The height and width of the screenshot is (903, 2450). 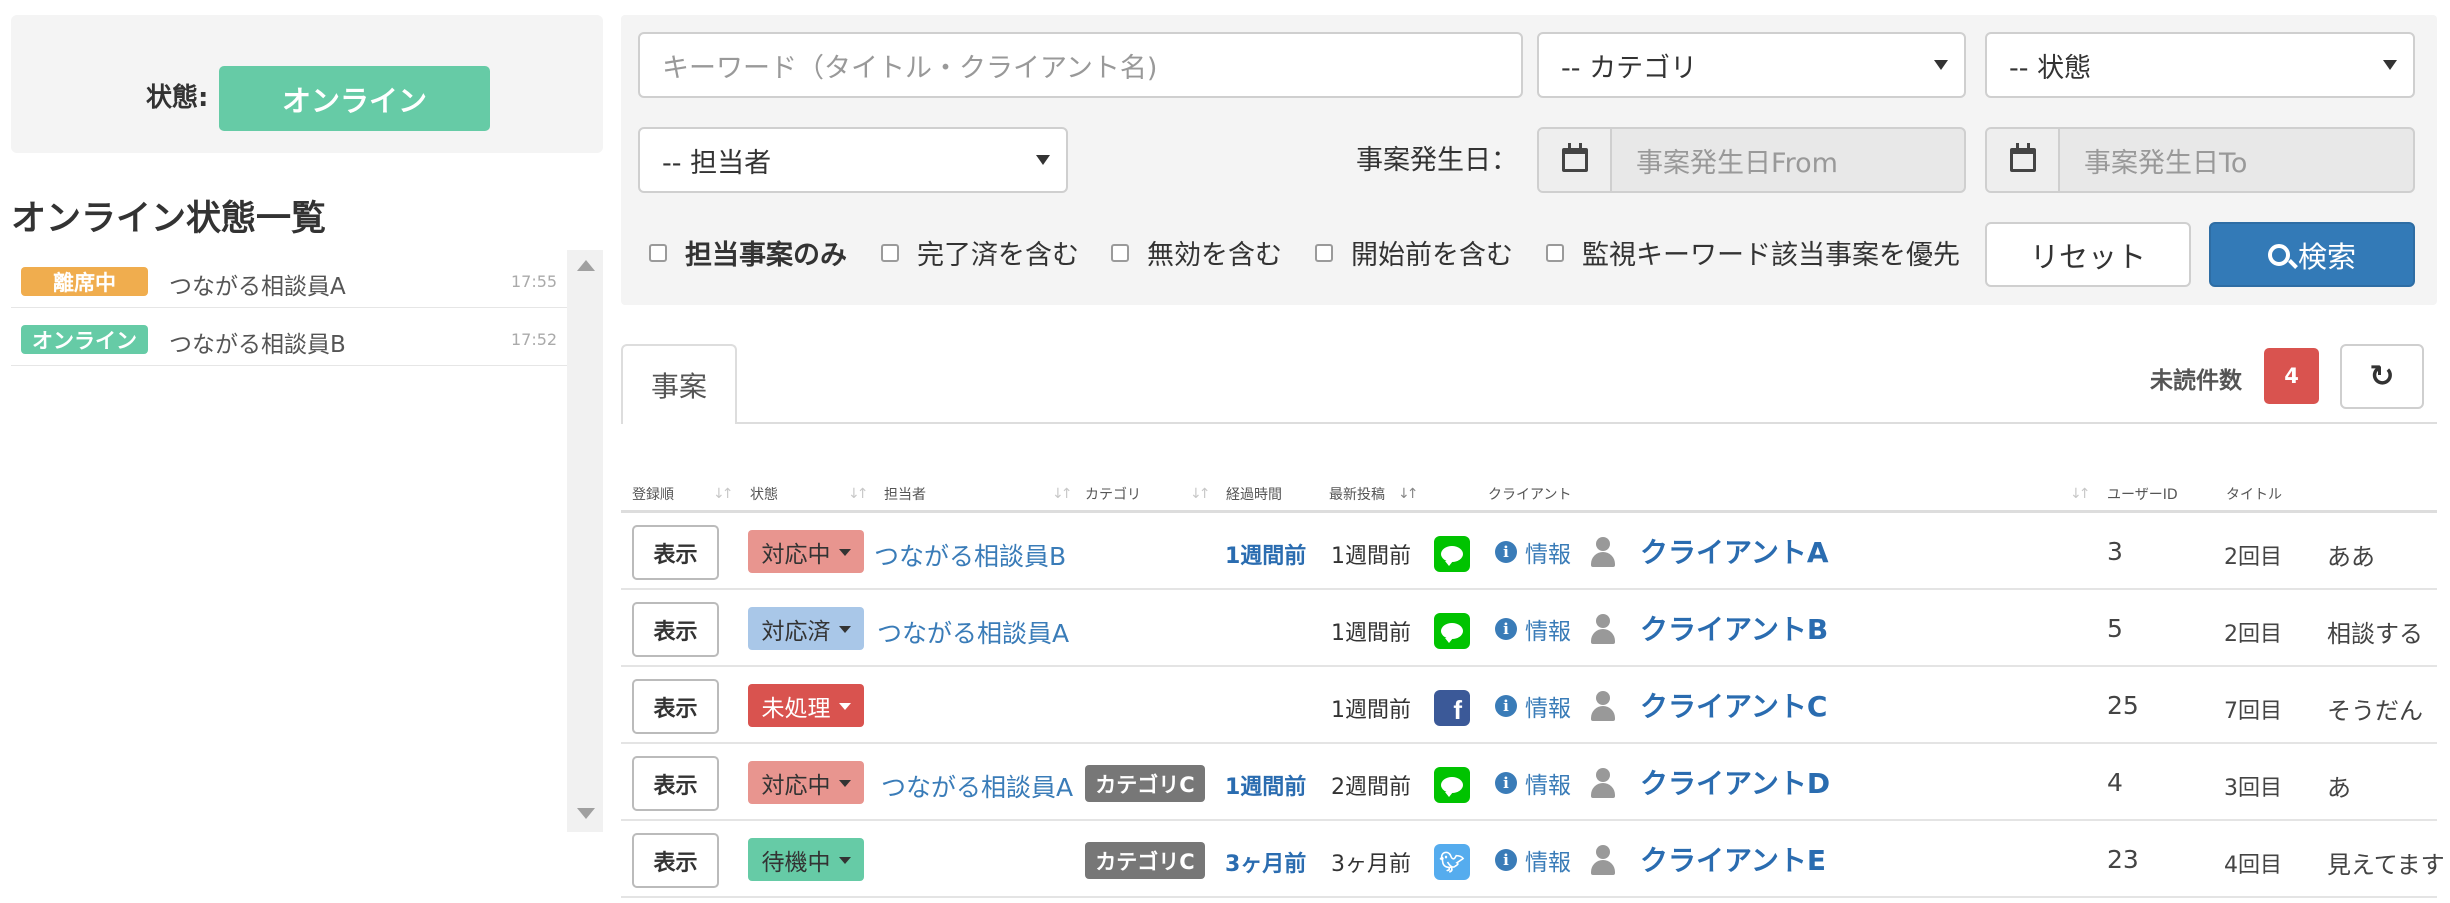 What do you see at coordinates (586, 813) in the screenshot?
I see `scroll-down-arrow-icon` at bounding box center [586, 813].